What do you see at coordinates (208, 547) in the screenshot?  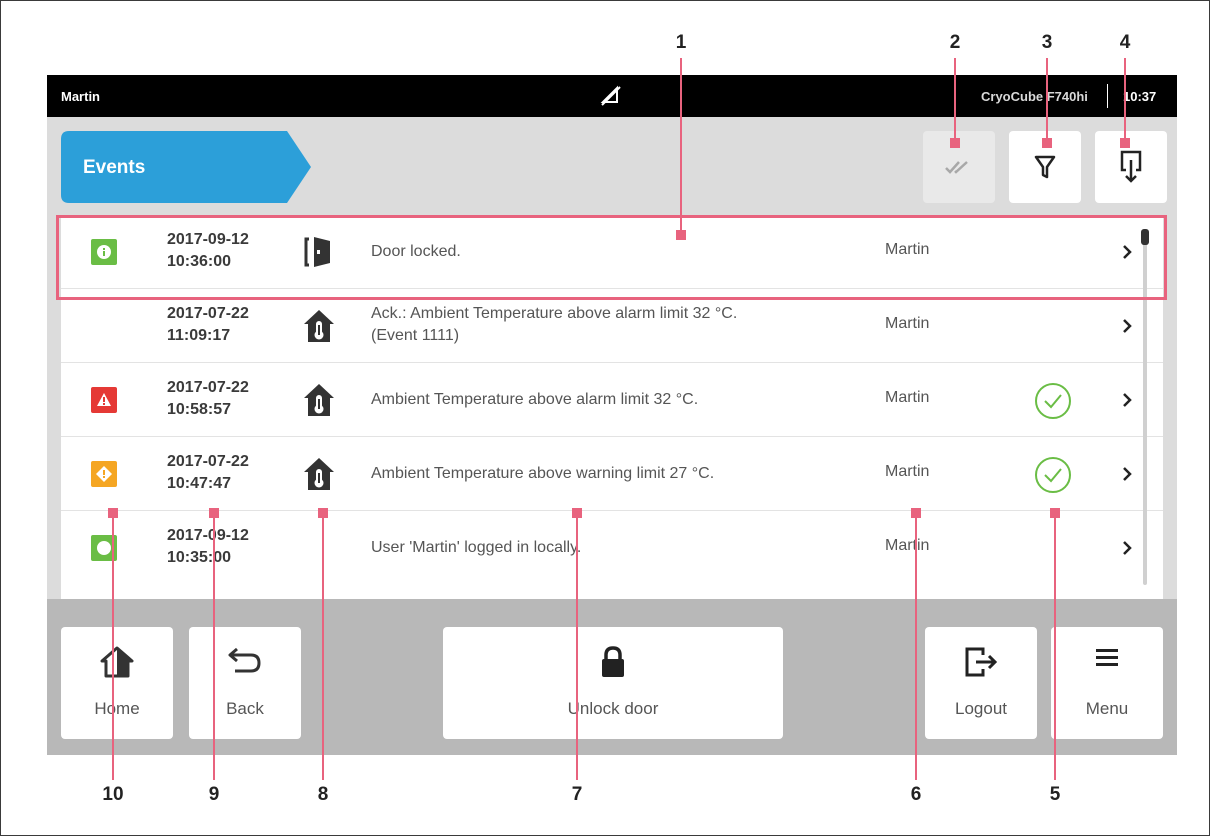 I see `event-timestamp: 2017-09-12 10:35:00` at bounding box center [208, 547].